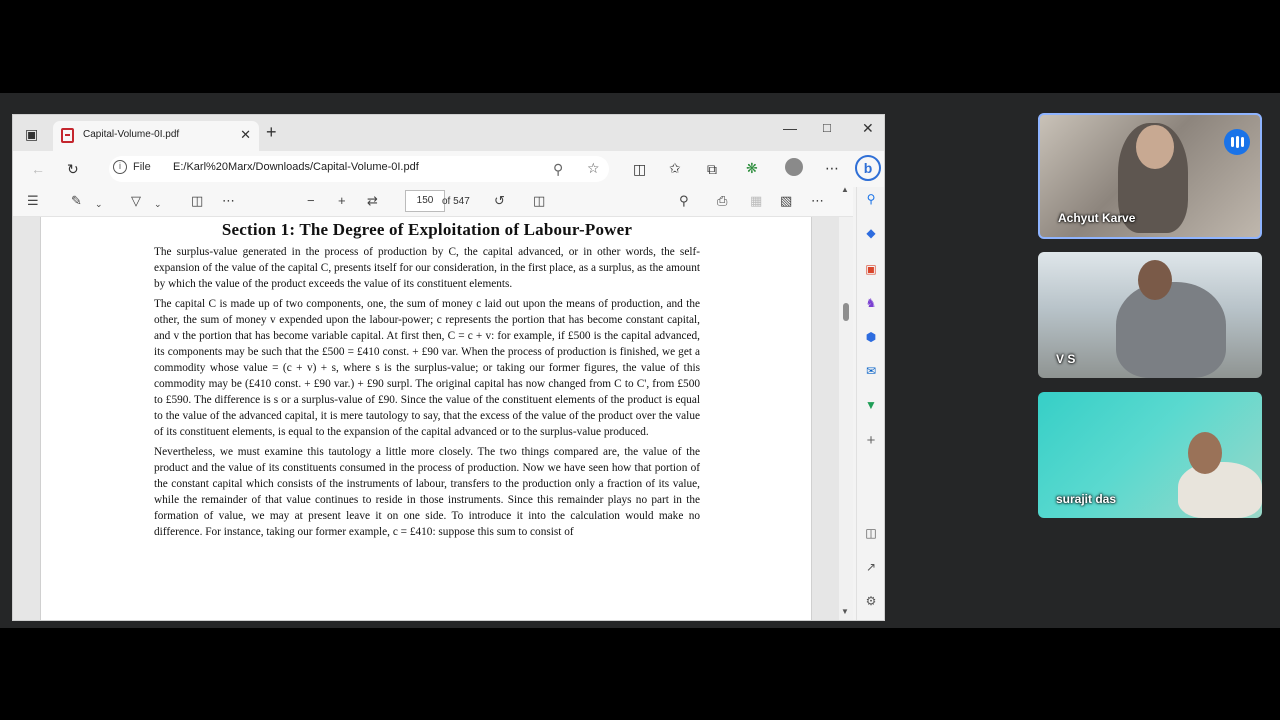 This screenshot has height=720, width=1280. I want to click on highlight-chevron-icon: ⌄, so click(99, 204).